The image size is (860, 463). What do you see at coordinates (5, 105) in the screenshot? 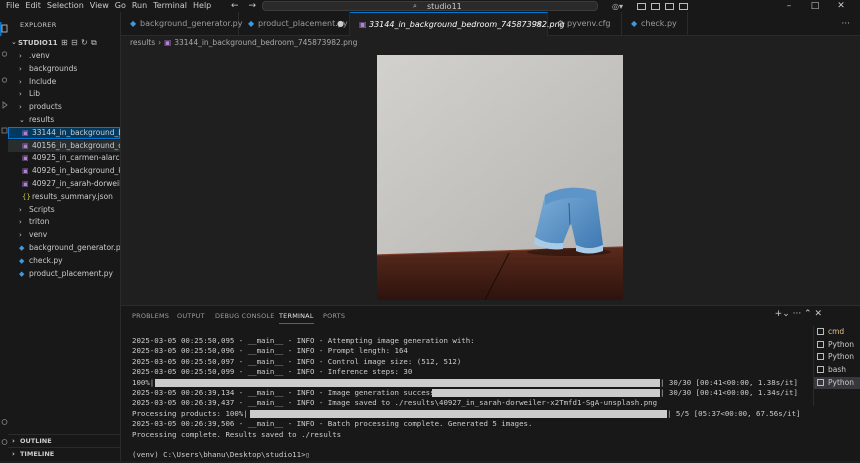
I see `run-debug-icon` at bounding box center [5, 105].